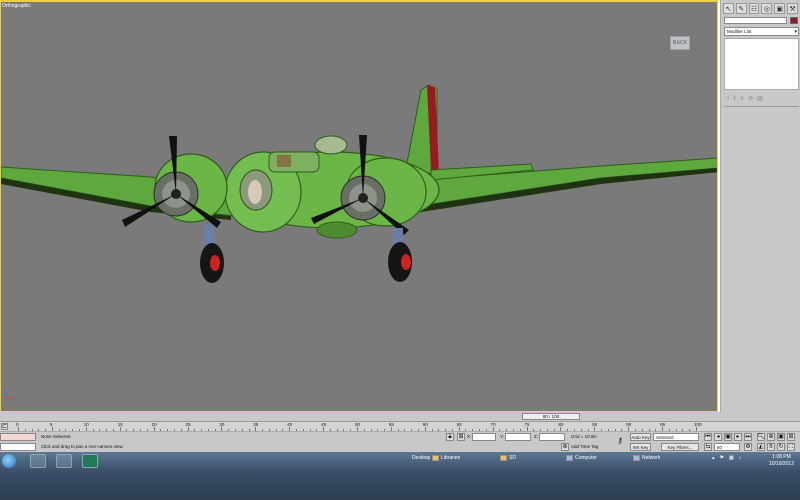  I want to click on key-icon: ⚷, so click(620, 441).